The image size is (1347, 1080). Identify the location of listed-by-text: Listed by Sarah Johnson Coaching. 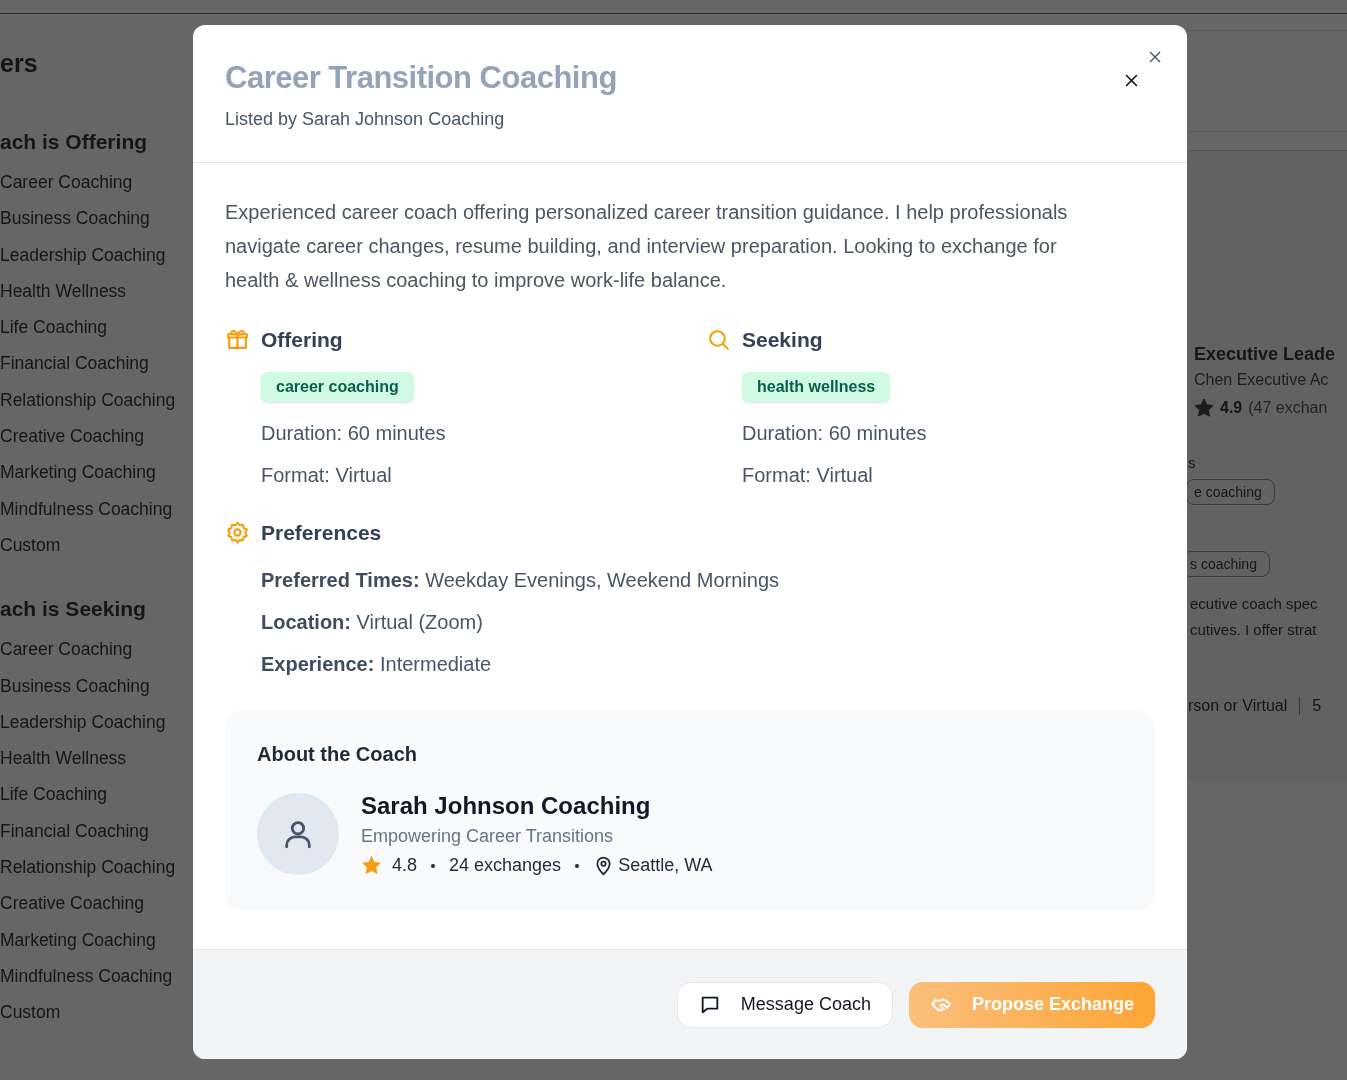
(365, 119).